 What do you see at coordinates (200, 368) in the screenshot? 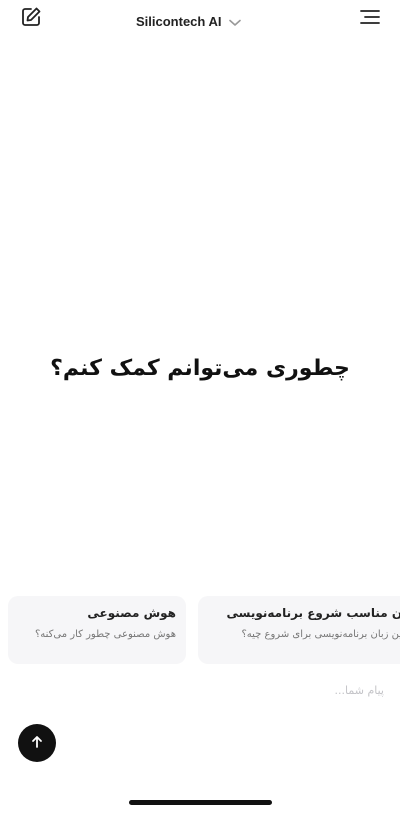
I see `greeting-heading: چطوری می‌توانم کمک کنم؟` at bounding box center [200, 368].